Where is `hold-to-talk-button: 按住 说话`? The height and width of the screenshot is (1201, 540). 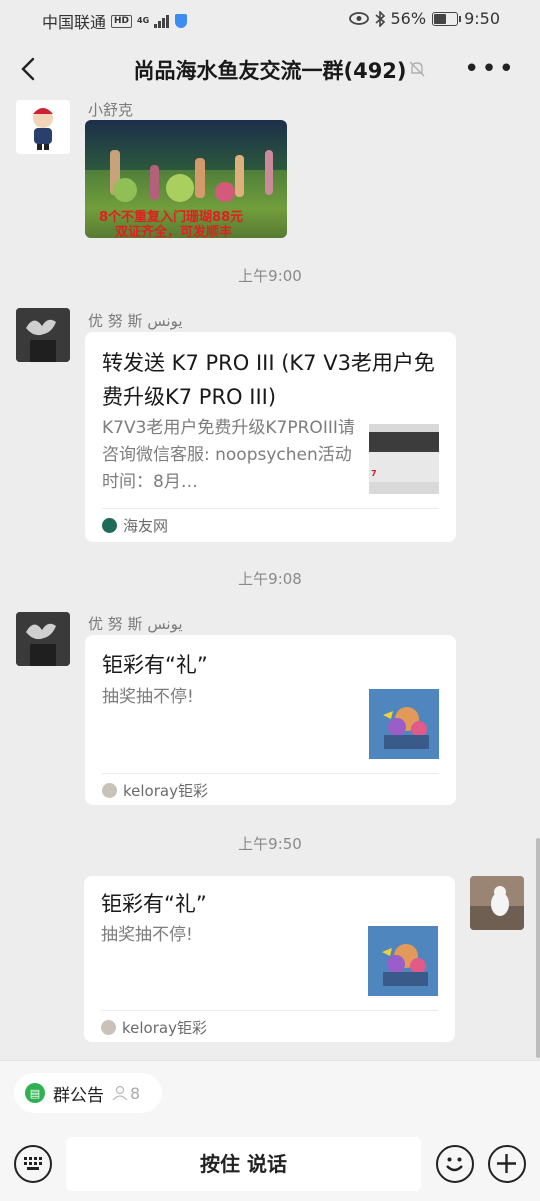 hold-to-talk-button: 按住 说话 is located at coordinates (243, 1164).